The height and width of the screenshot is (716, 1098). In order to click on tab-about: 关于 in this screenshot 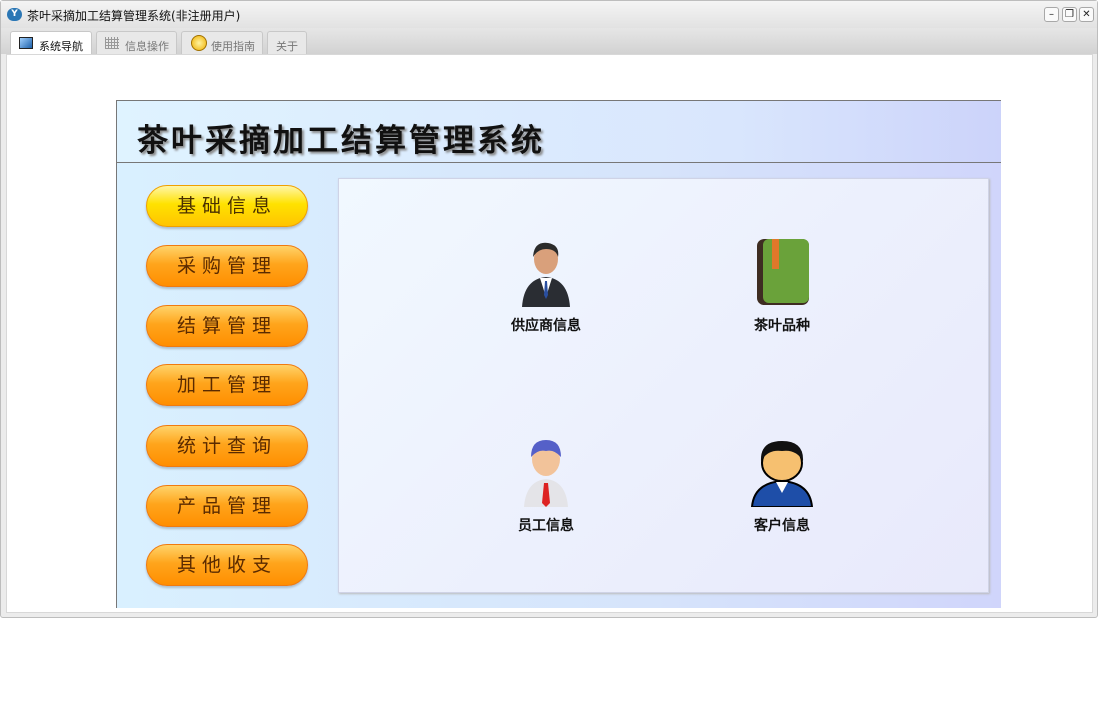, I will do `click(287, 42)`.